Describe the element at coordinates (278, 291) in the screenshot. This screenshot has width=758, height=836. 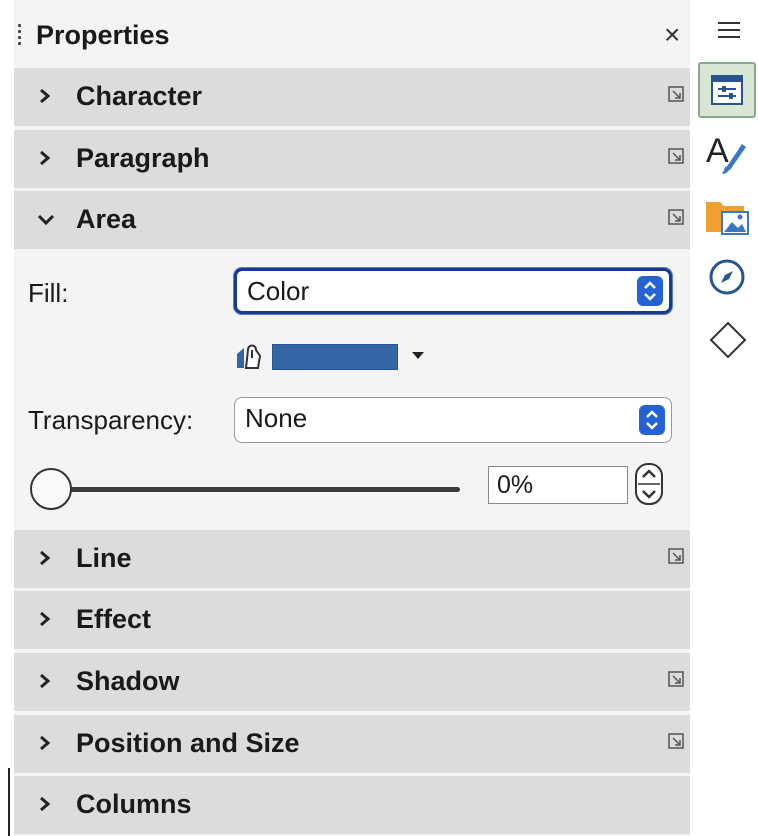
I see `fill-select-value: Color` at that location.